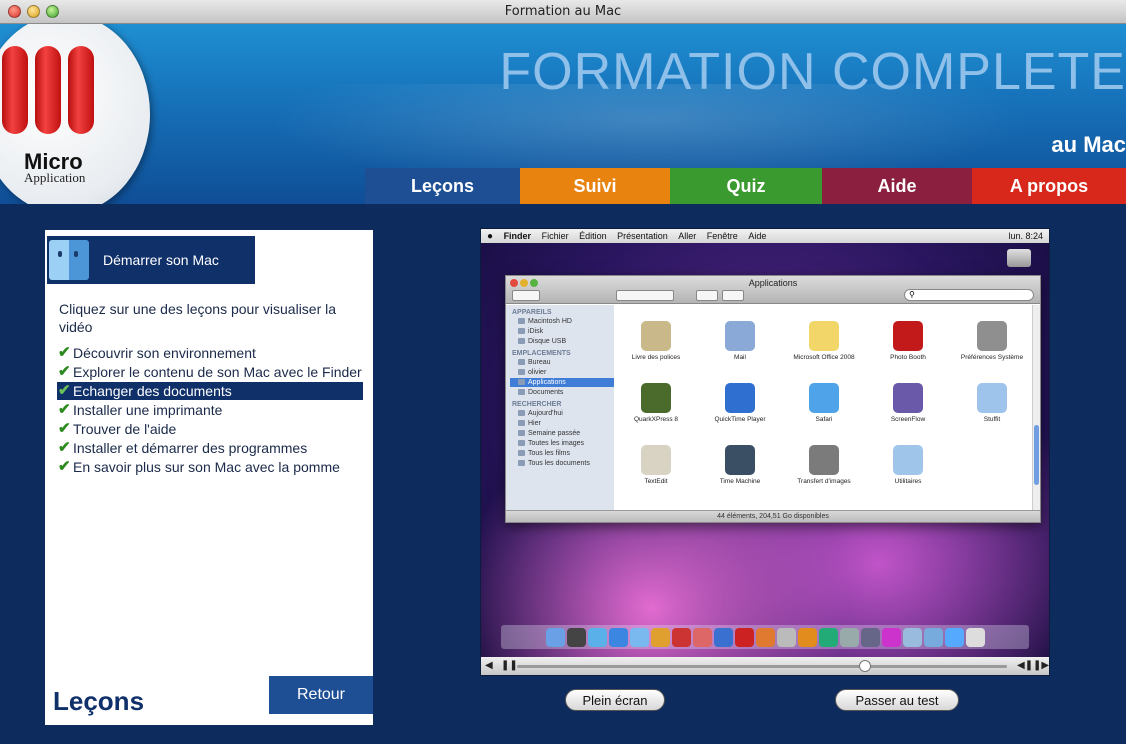 This screenshot has height=744, width=1126. I want to click on tab-a-propos: A propos, so click(1049, 186).